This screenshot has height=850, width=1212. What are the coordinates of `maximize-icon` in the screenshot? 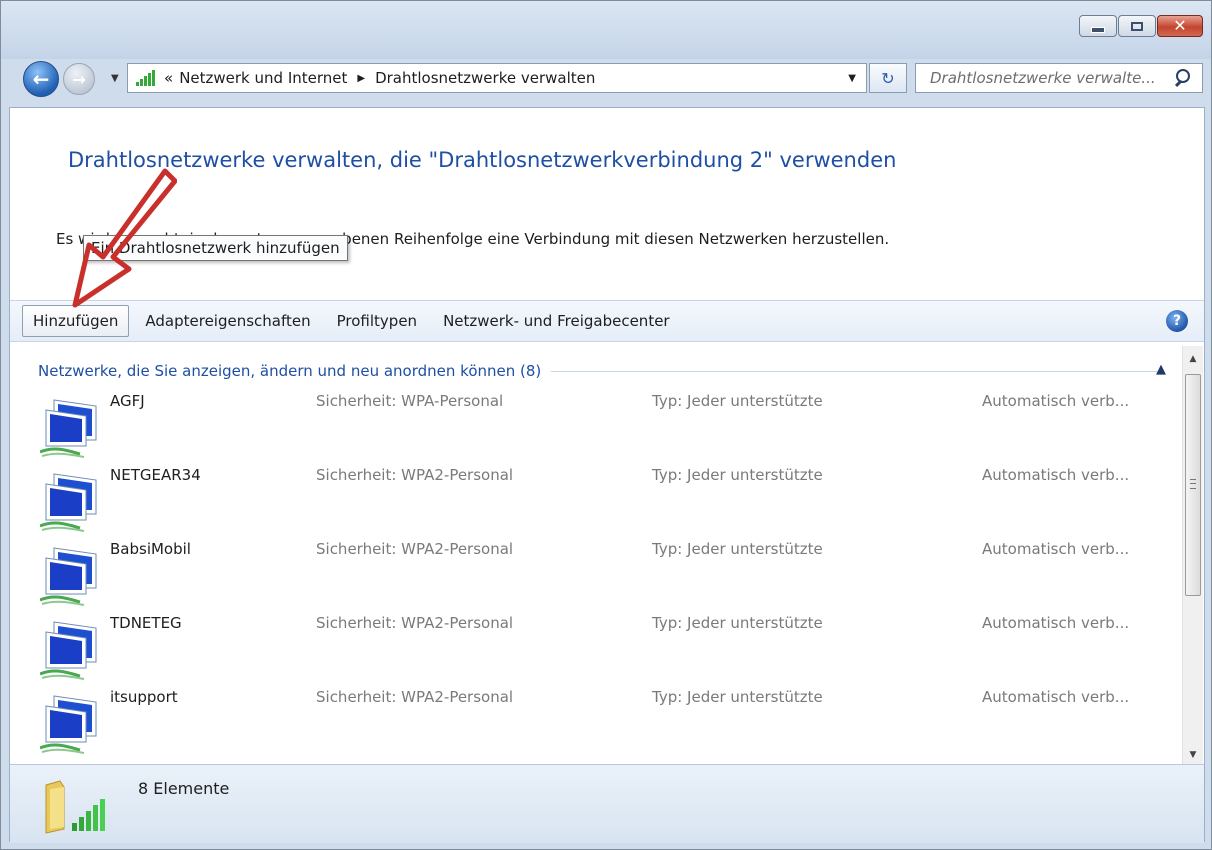 It's located at (1137, 26).